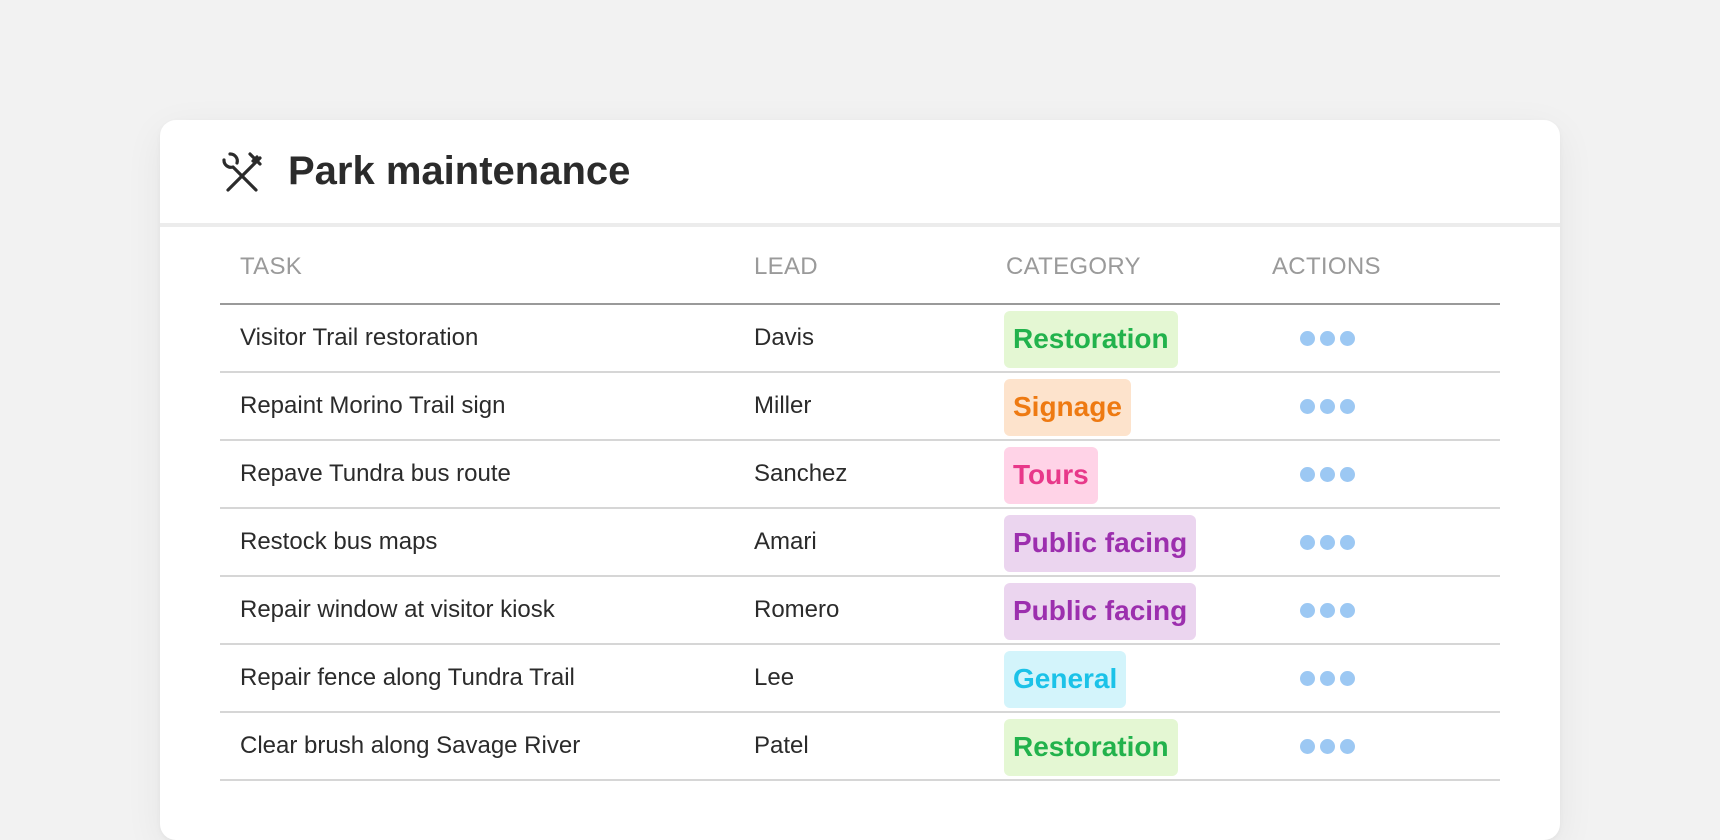 The image size is (1720, 840). I want to click on task-cell: Clear brush along Savage River, so click(410, 745).